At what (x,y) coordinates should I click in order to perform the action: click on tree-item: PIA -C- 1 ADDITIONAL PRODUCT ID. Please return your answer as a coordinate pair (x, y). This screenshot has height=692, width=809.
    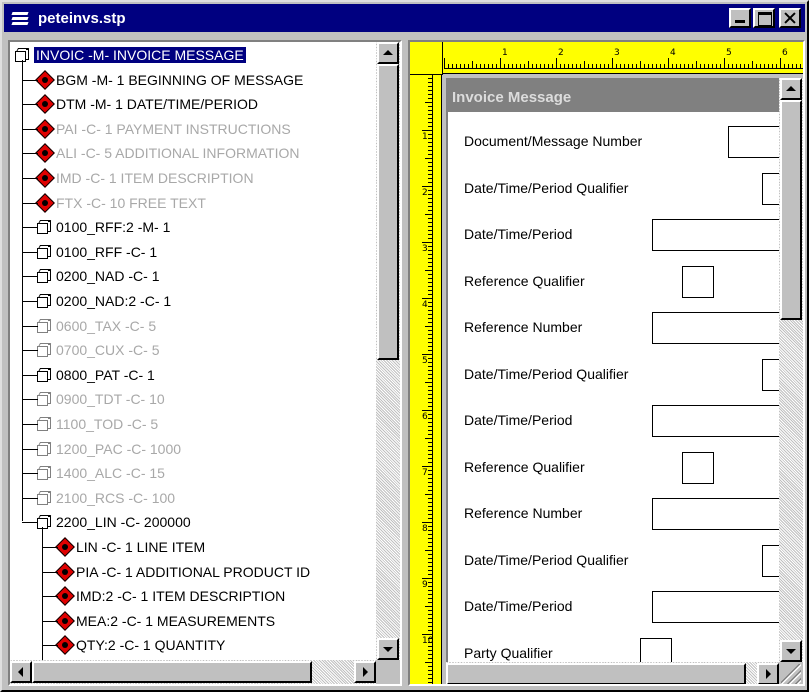
    Looking at the image, I should click on (182, 572).